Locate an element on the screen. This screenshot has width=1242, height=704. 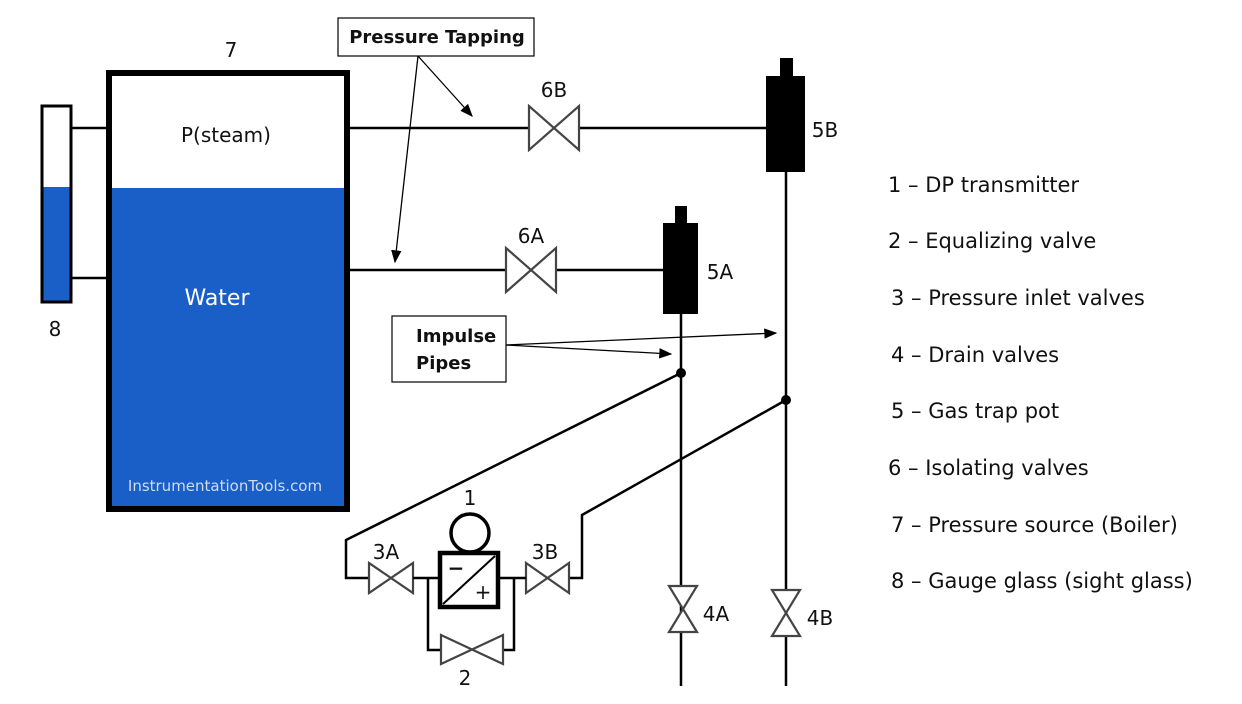
legend-item: 8 – Gauge glass (sight glass) is located at coordinates (1042, 581).